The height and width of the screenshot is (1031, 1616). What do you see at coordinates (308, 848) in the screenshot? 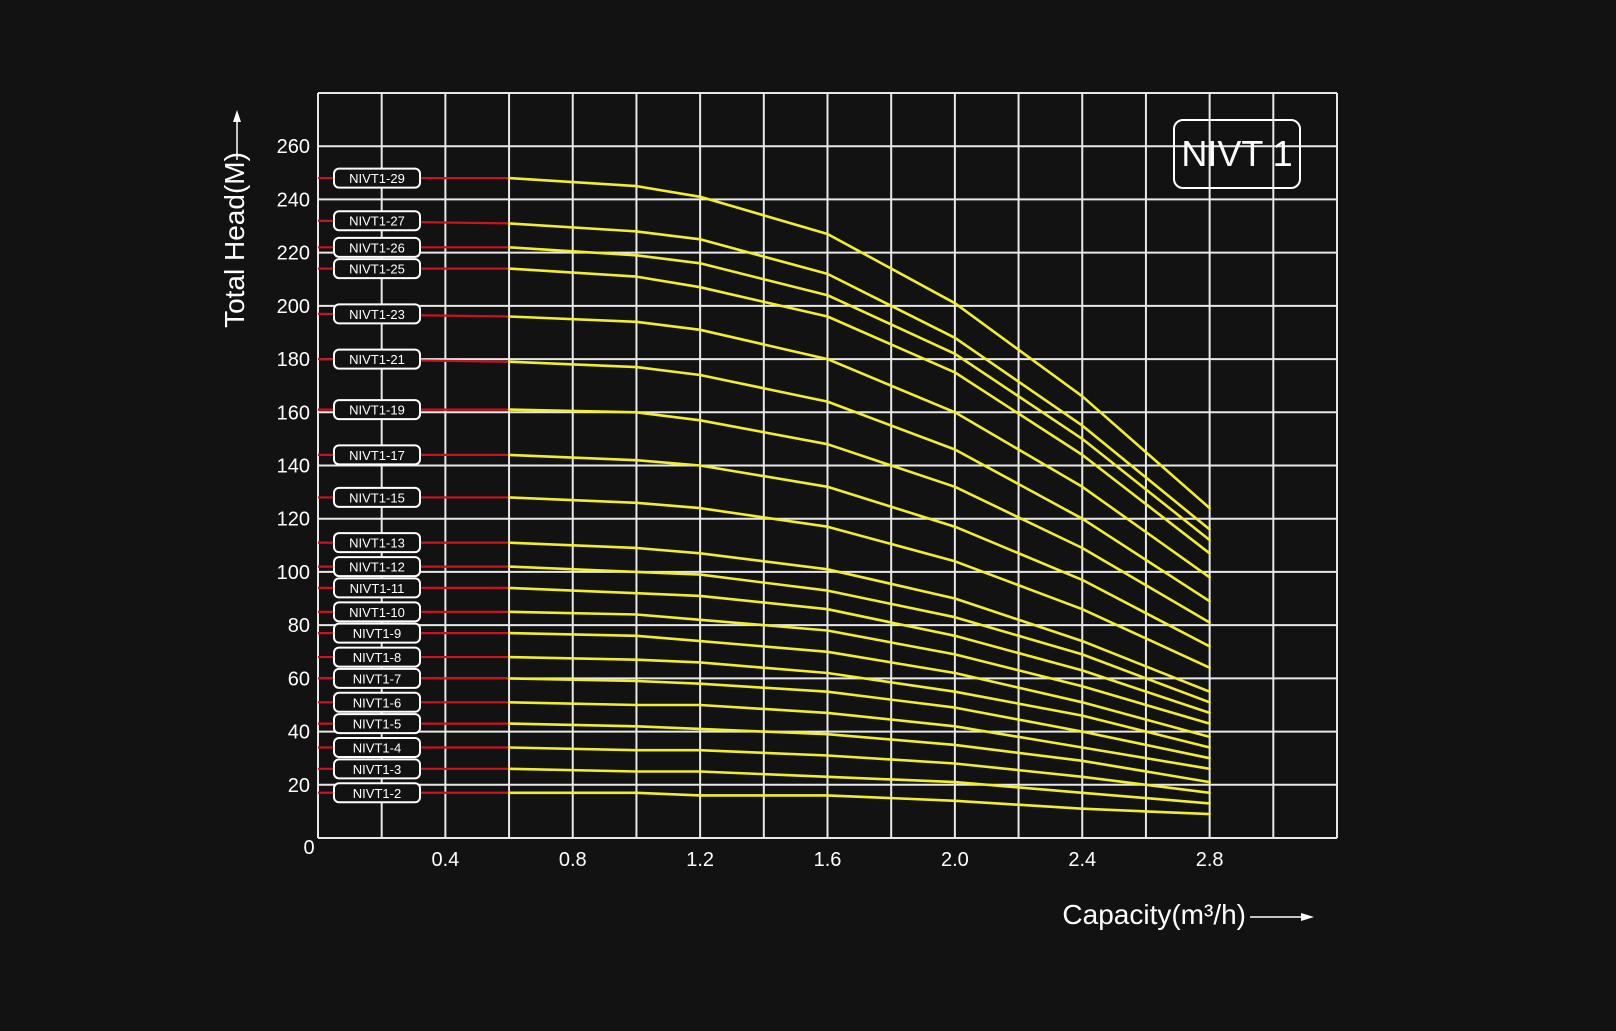
I see `x-tick-label: 0` at bounding box center [308, 848].